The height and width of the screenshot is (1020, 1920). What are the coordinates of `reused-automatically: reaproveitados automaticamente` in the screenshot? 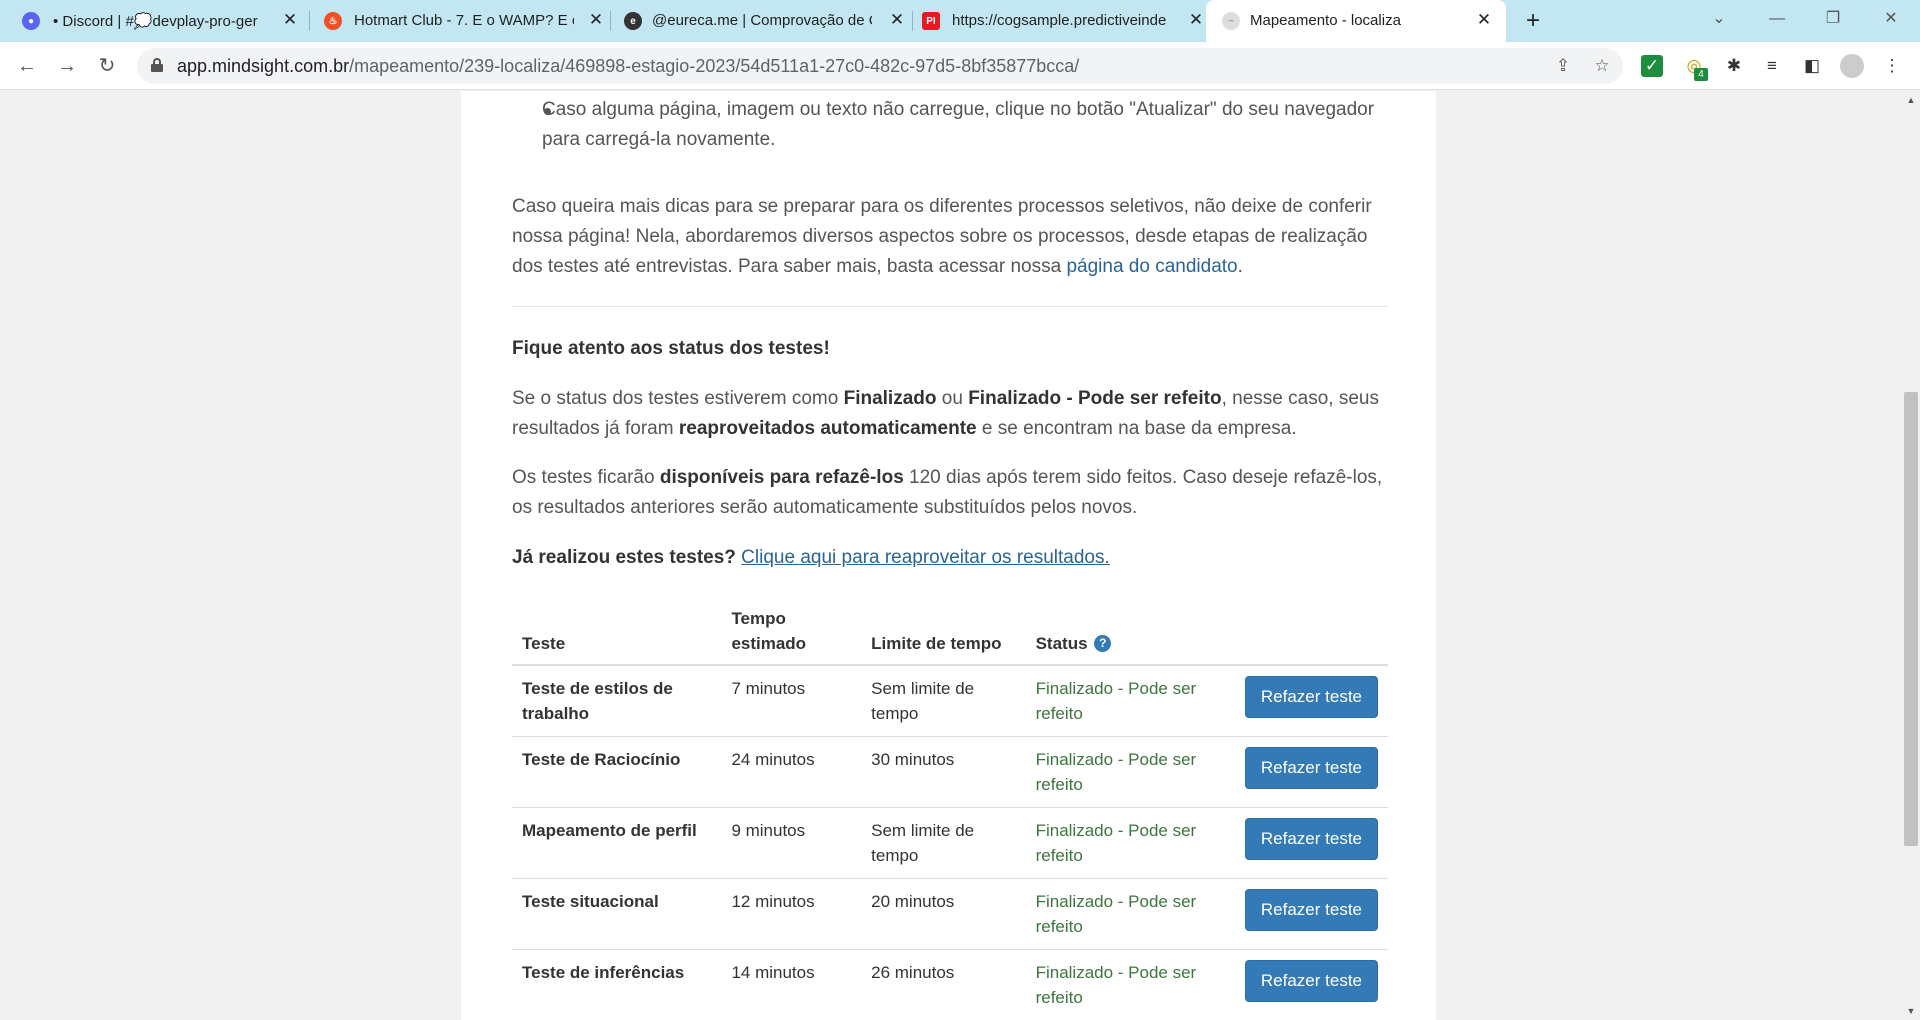 It's located at (827, 428).